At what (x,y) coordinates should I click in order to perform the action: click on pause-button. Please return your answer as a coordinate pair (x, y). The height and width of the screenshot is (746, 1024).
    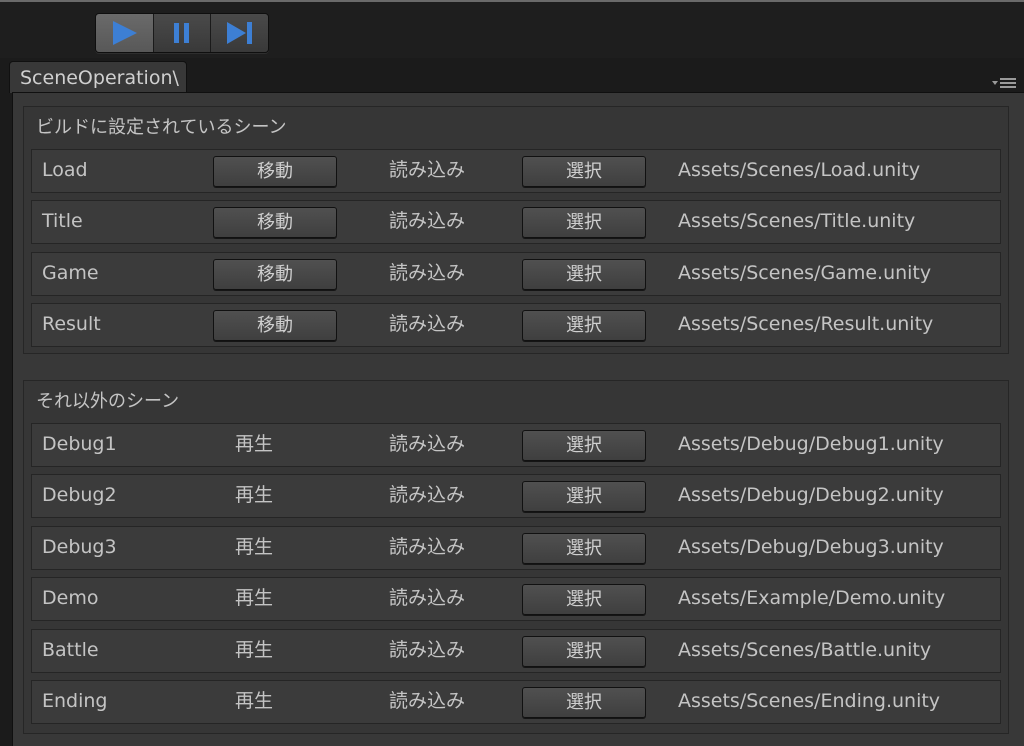
    Looking at the image, I should click on (182, 33).